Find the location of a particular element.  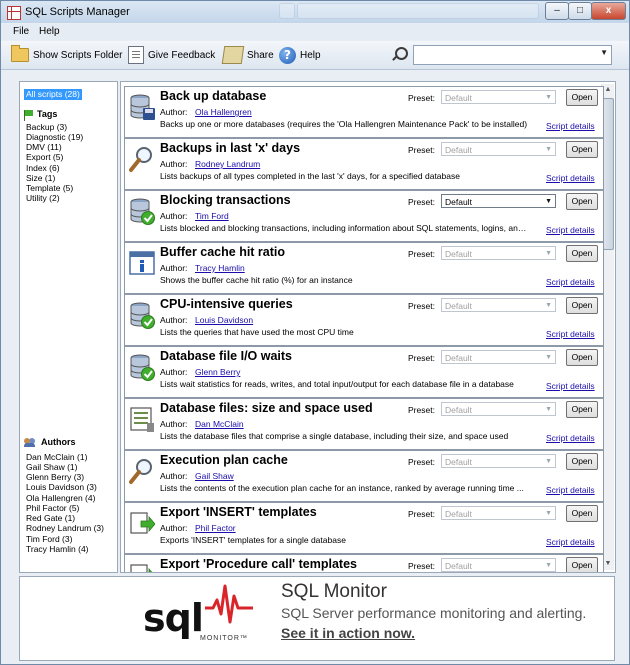

author-item: Tim Ford (3) is located at coordinates (49, 539).